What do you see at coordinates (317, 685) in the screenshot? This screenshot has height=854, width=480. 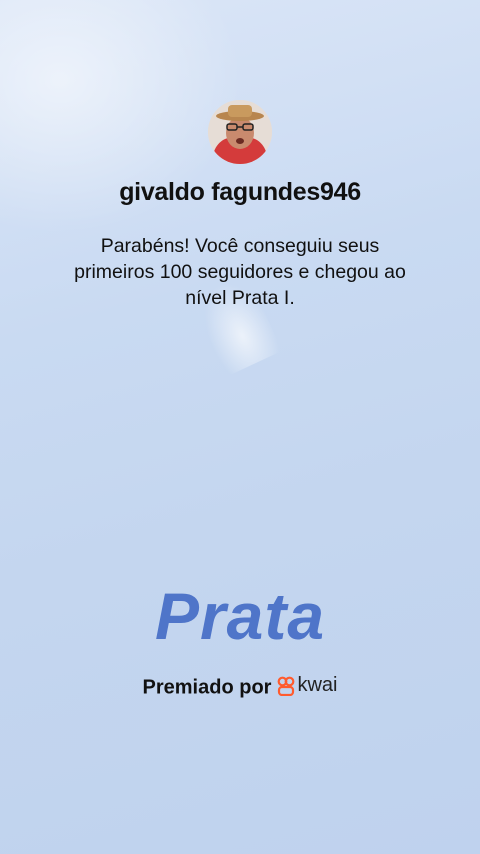 I see `brand-name: kwai` at bounding box center [317, 685].